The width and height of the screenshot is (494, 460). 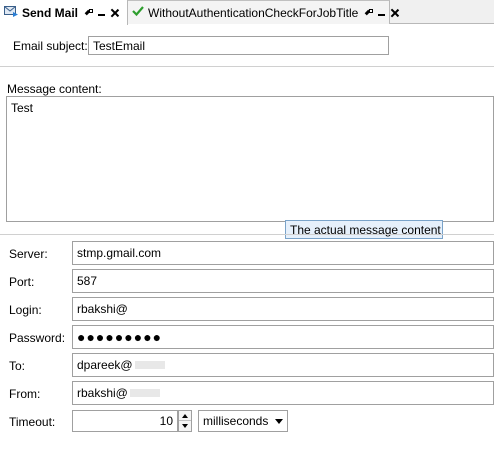 I want to click on tab-send-mail-label: Send Mail, so click(x=50, y=12).